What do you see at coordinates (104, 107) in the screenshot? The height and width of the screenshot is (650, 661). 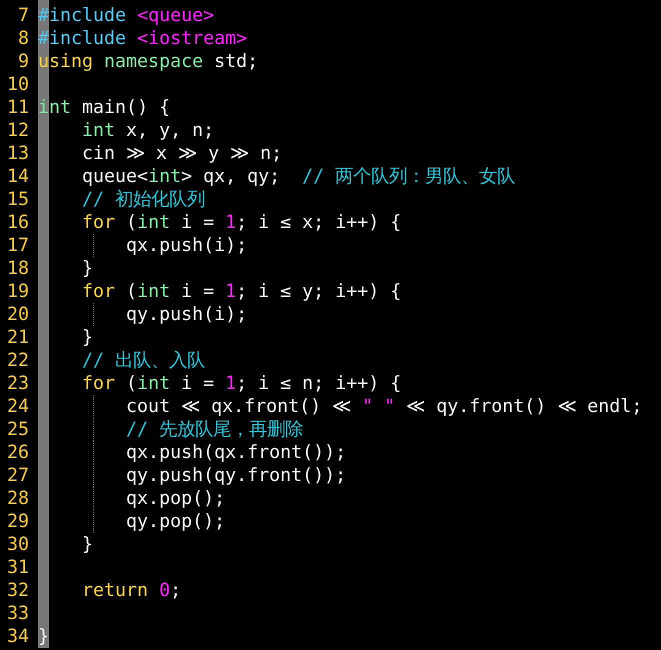 I see `code-line: int main() {` at bounding box center [104, 107].